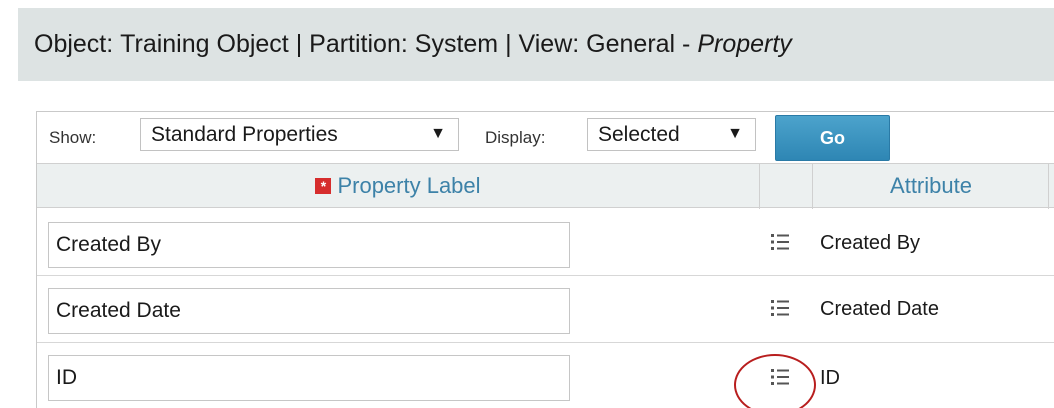 This screenshot has height=408, width=1054. What do you see at coordinates (744, 44) in the screenshot?
I see `view-subtitle: Property` at bounding box center [744, 44].